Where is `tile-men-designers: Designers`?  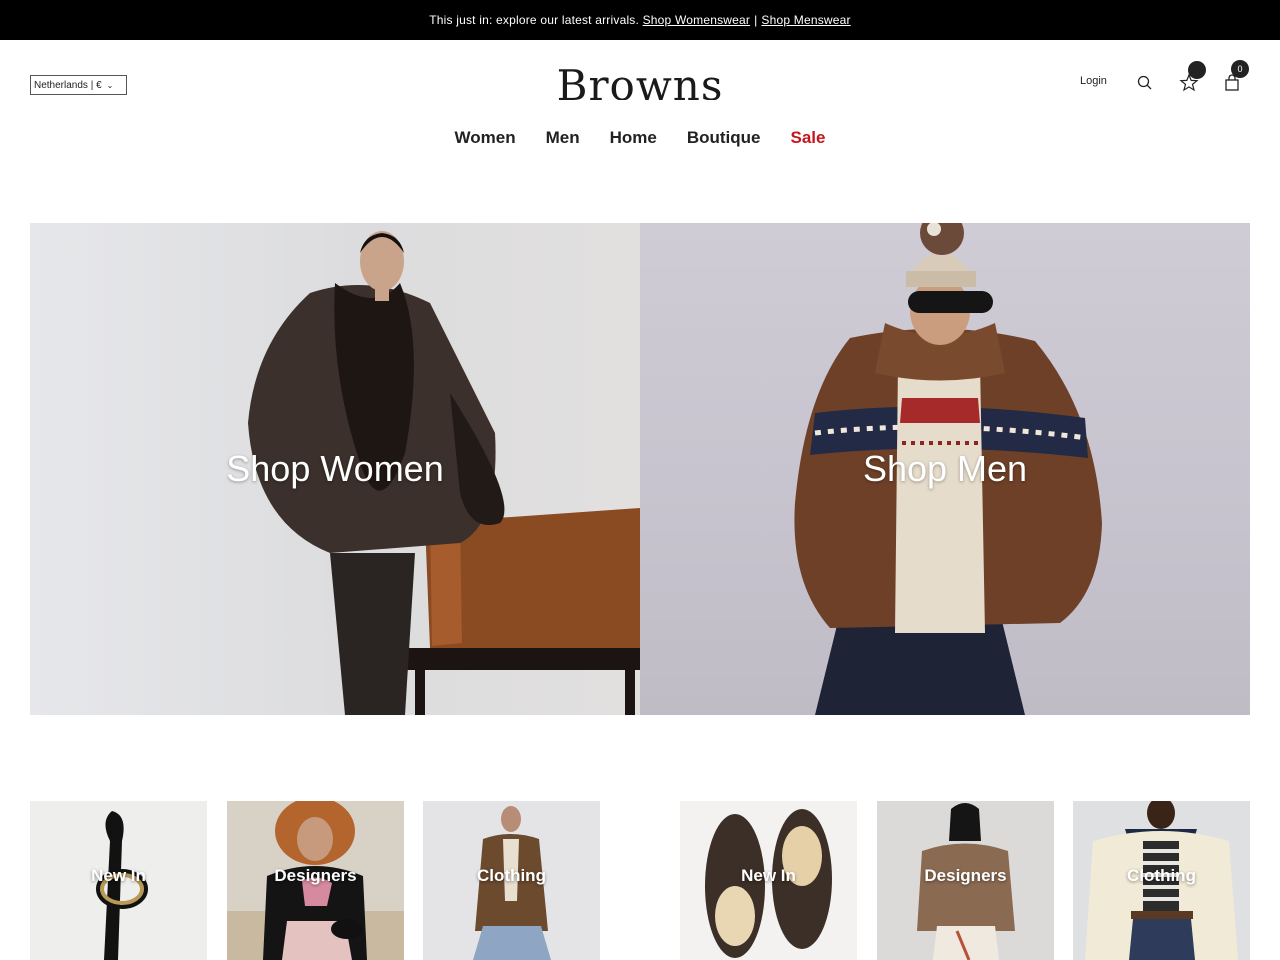
tile-men-designers: Designers is located at coordinates (965, 880).